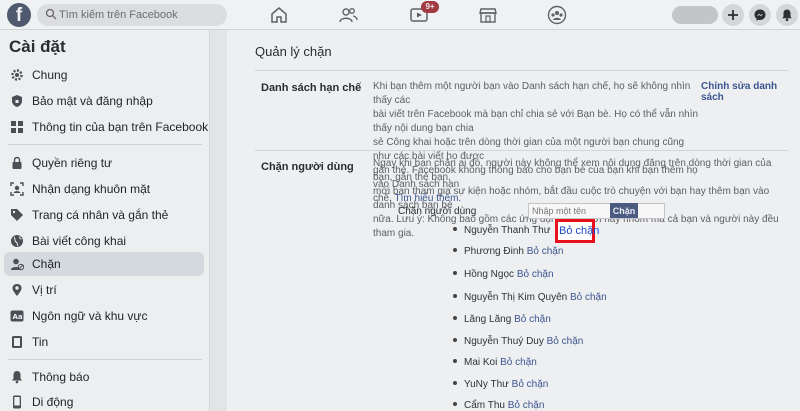 The height and width of the screenshot is (411, 800). What do you see at coordinates (311, 88) in the screenshot?
I see `restricted-list-title: Danh sách hạn chế` at bounding box center [311, 88].